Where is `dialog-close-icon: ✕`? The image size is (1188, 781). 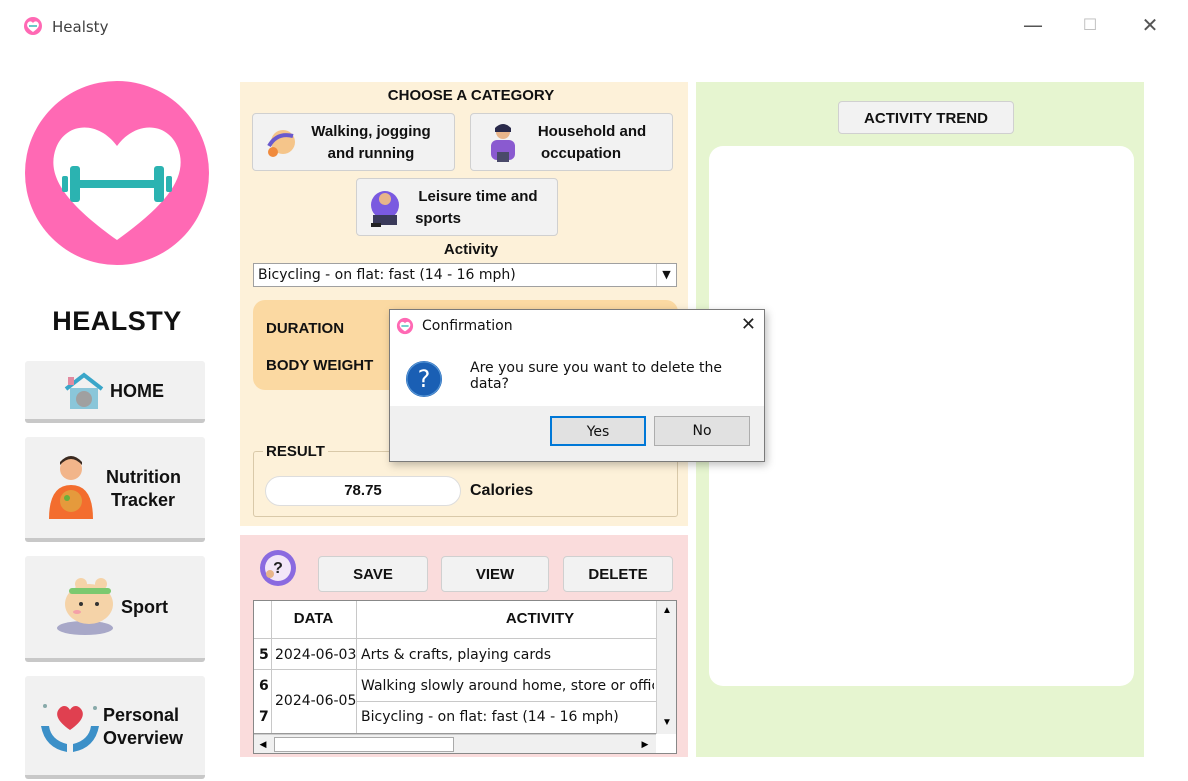 dialog-close-icon: ✕ is located at coordinates (748, 324).